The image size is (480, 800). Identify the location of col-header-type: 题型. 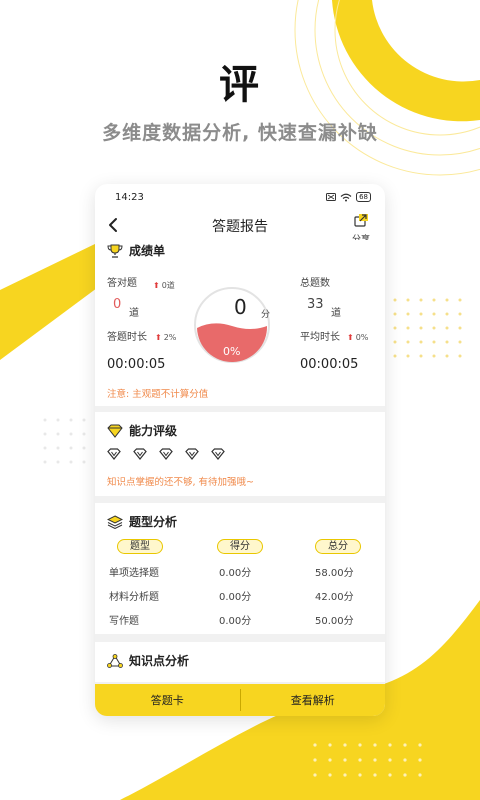
(140, 546).